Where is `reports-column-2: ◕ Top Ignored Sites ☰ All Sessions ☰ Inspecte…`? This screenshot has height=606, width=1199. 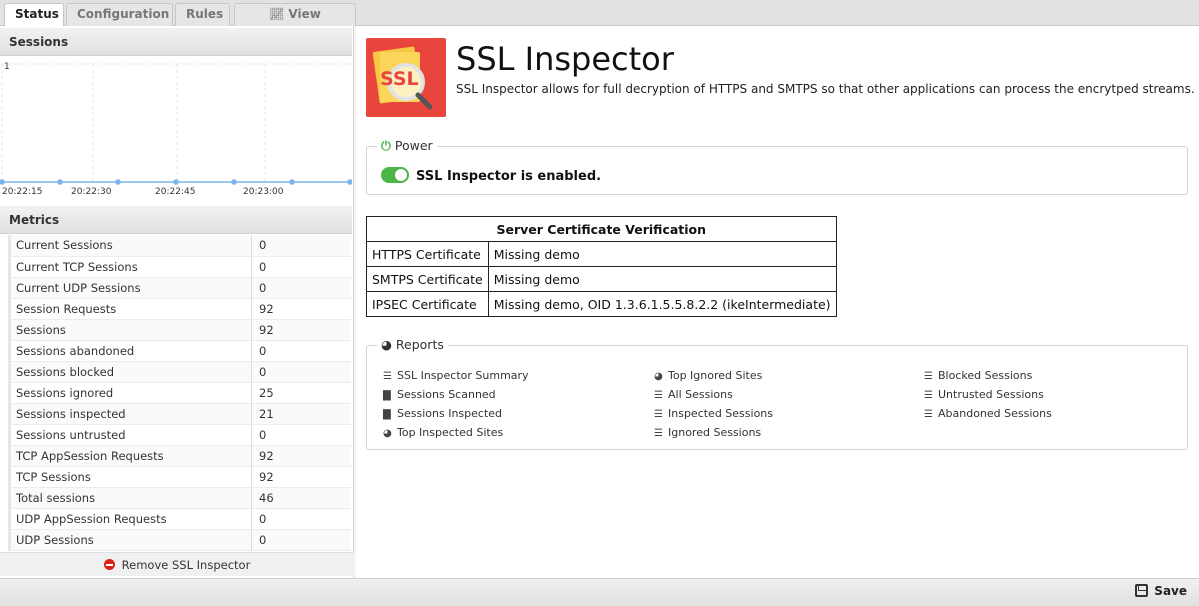
reports-column-2: ◕ Top Ignored Sites ☰ All Sessions ☰ Inspecte… is located at coordinates (713, 404).